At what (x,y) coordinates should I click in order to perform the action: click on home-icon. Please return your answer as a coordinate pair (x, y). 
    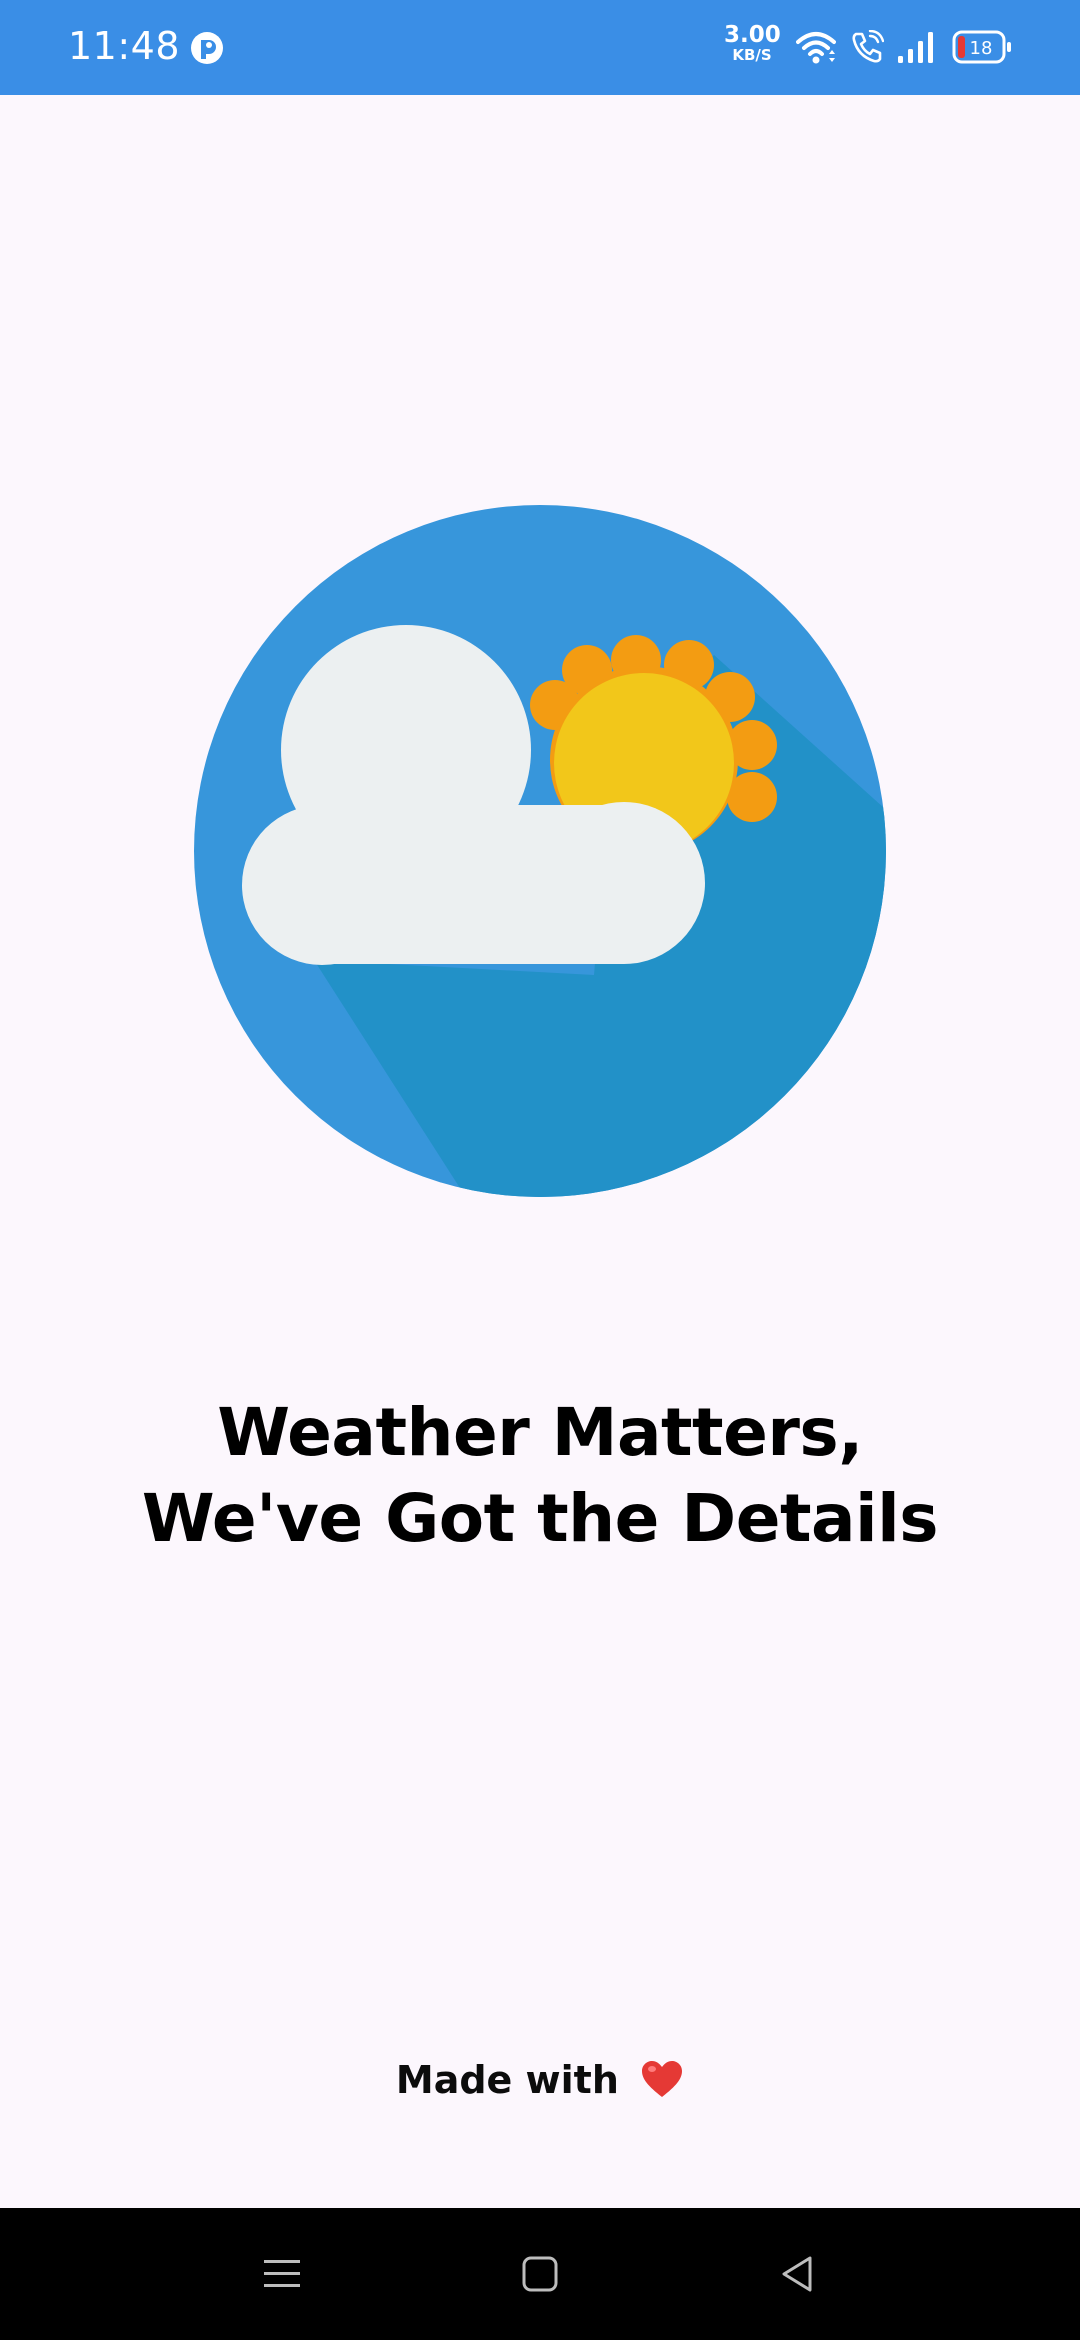
    Looking at the image, I should click on (540, 2274).